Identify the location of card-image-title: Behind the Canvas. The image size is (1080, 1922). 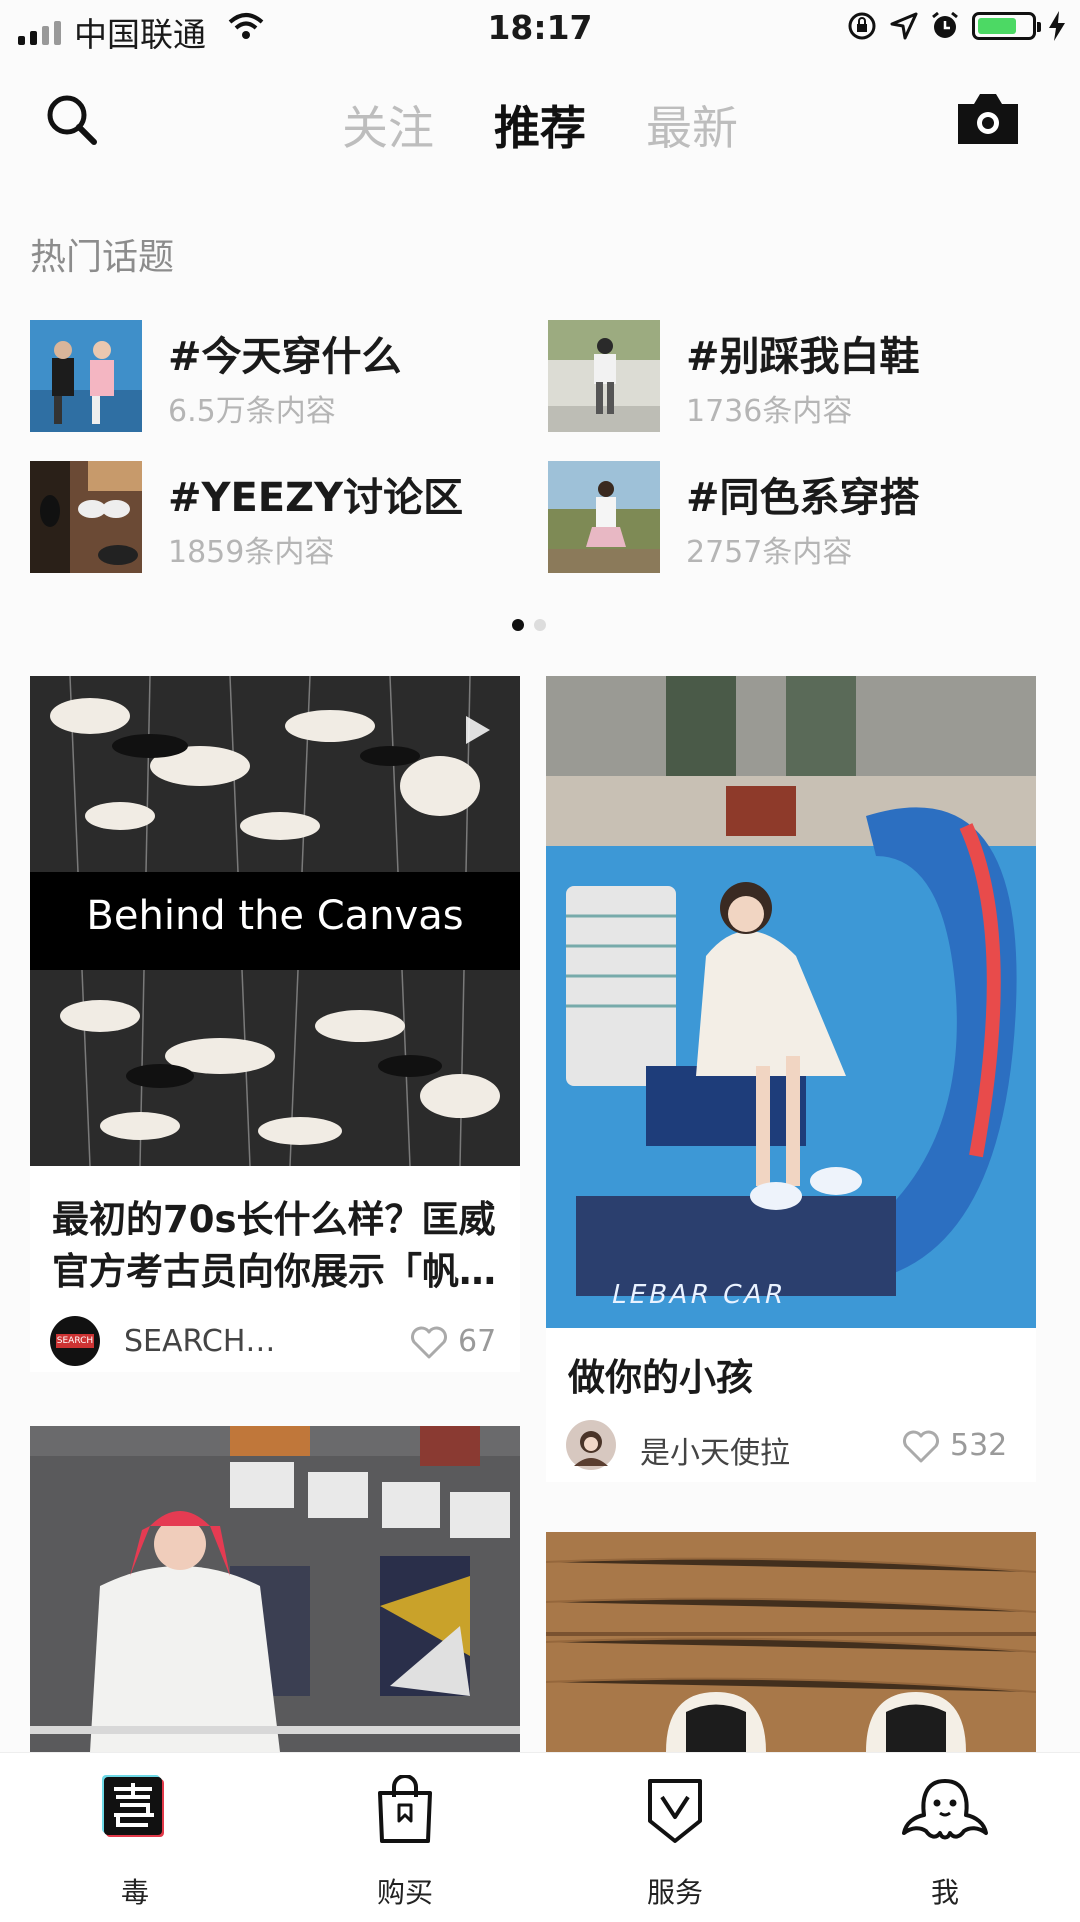
(275, 916).